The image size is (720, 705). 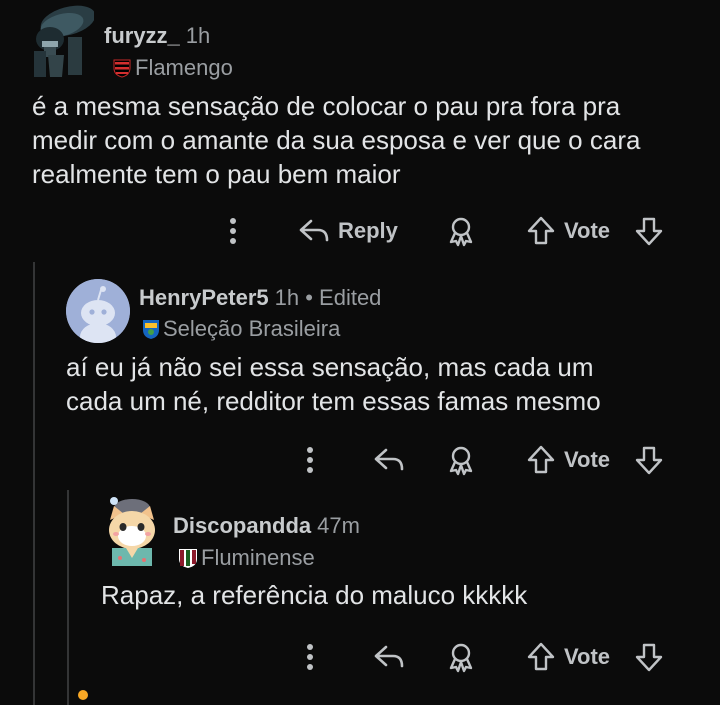 I want to click on user-flair: Seleção Brasileira, so click(x=241, y=329).